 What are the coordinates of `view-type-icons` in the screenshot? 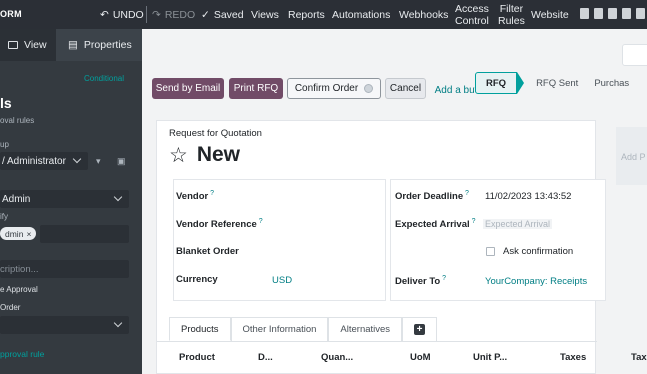 It's located at (613, 13).